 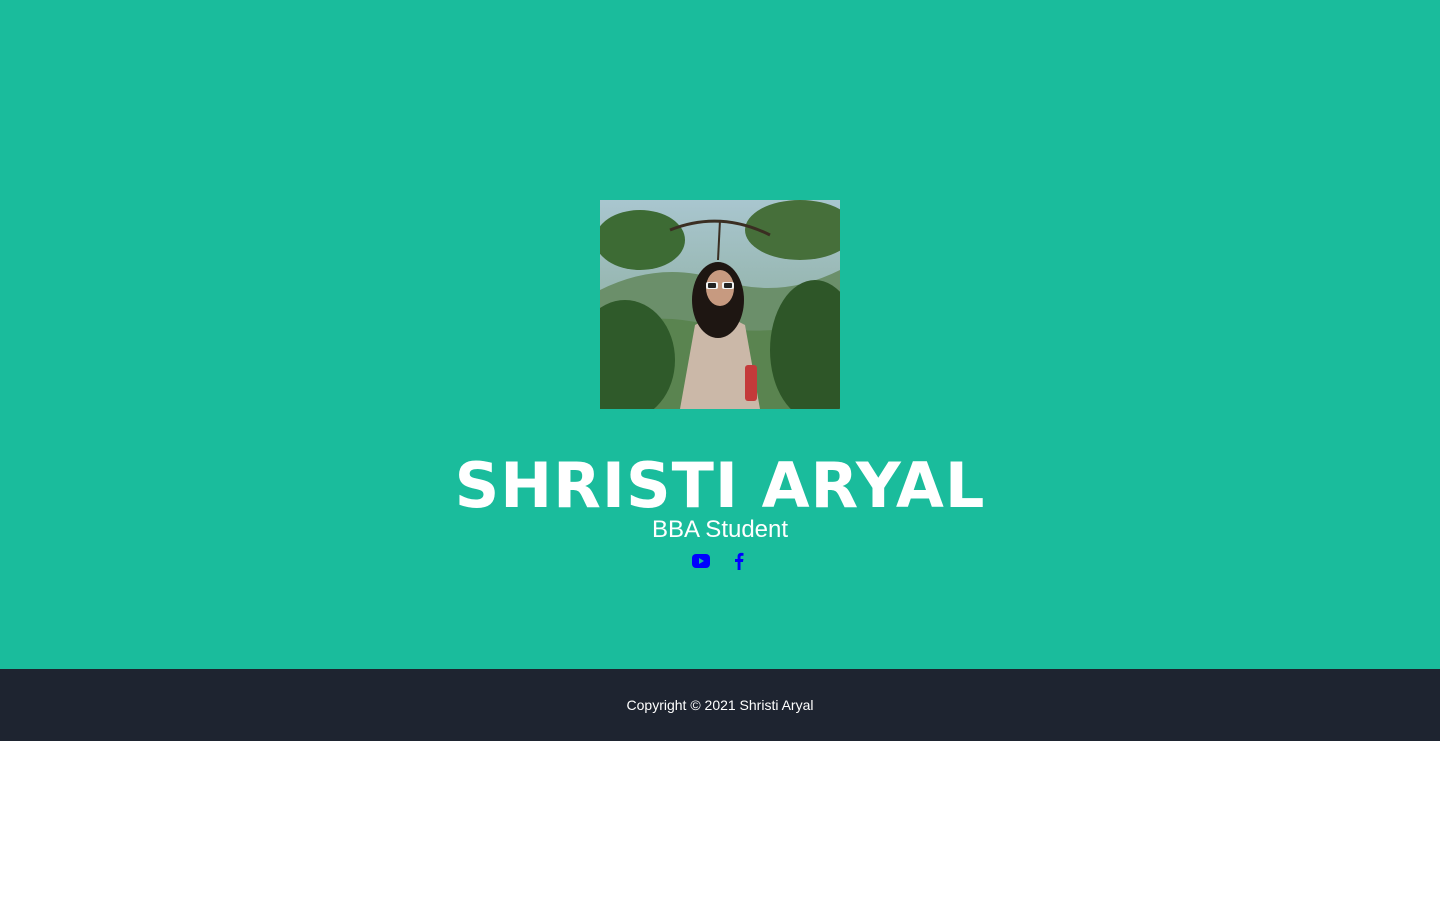 I want to click on profile-photo, so click(x=720, y=304).